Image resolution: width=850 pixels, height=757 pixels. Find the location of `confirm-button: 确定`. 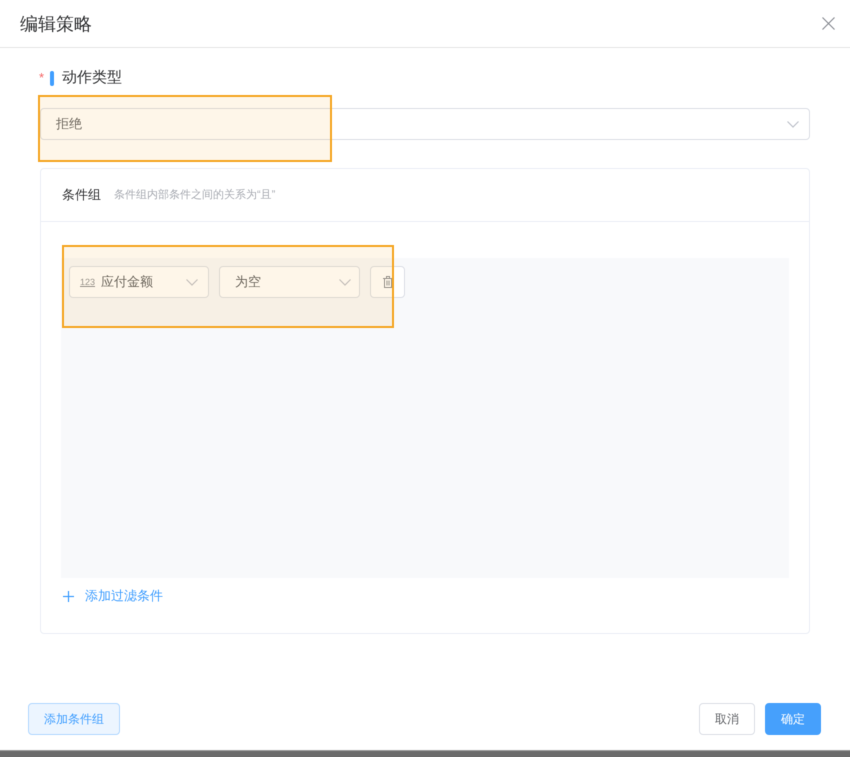

confirm-button: 确定 is located at coordinates (793, 719).